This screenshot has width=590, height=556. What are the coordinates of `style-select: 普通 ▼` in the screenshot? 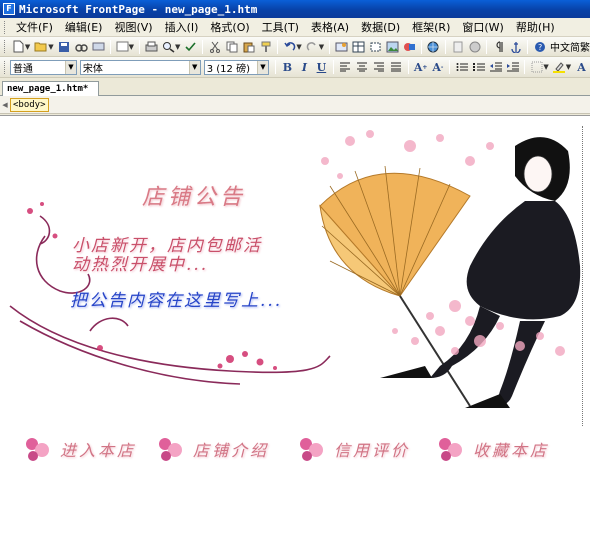 It's located at (43, 67).